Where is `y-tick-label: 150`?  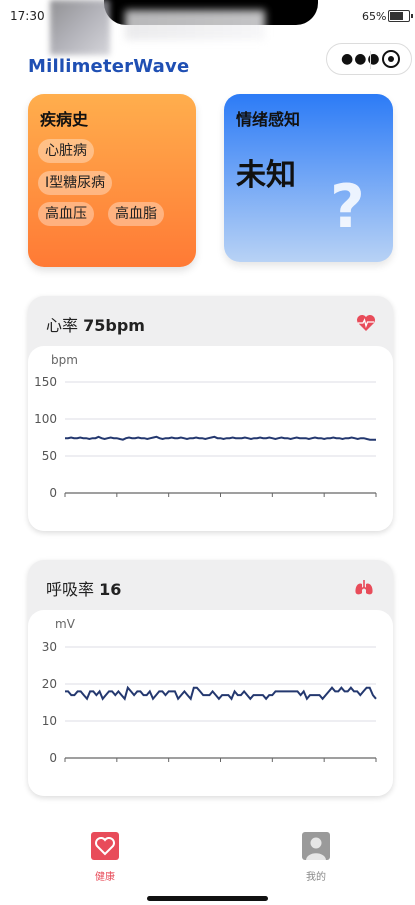
y-tick-label: 150 is located at coordinates (45, 382).